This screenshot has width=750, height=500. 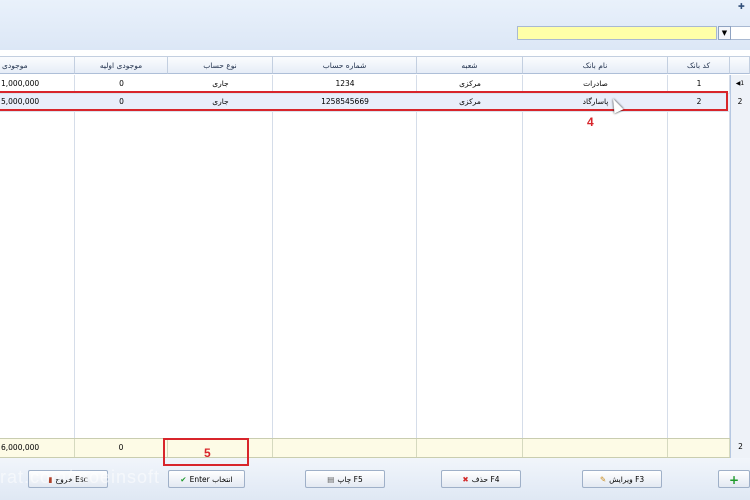 I want to click on select-button: ✔ Enter انتخاب, so click(x=206, y=479).